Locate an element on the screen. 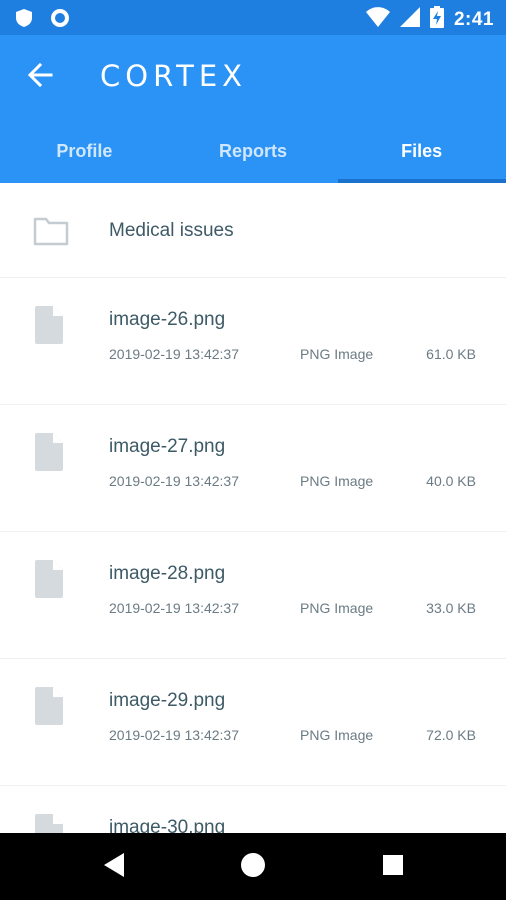  back-triangle-icon is located at coordinates (114, 867).